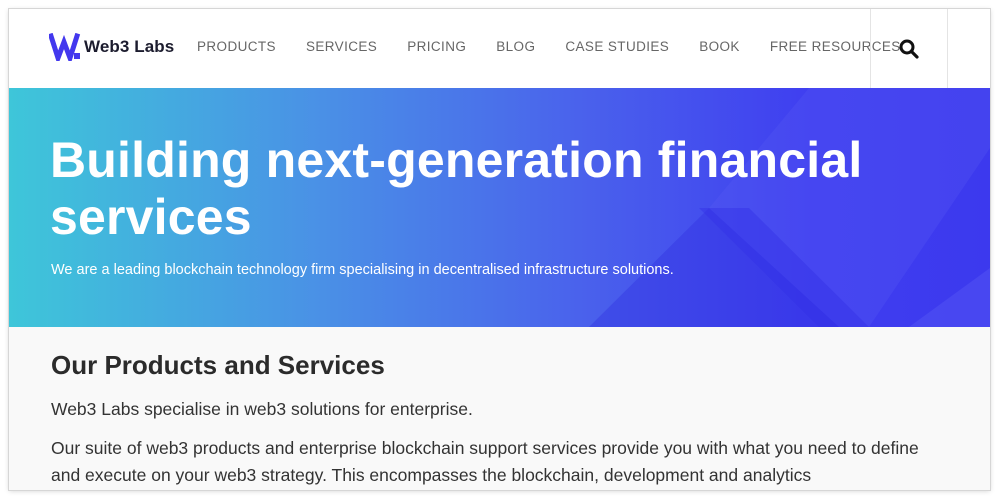 Image resolution: width=1000 pixels, height=500 pixels. I want to click on nav-item-case-studies: CASE STUDIES, so click(617, 46).